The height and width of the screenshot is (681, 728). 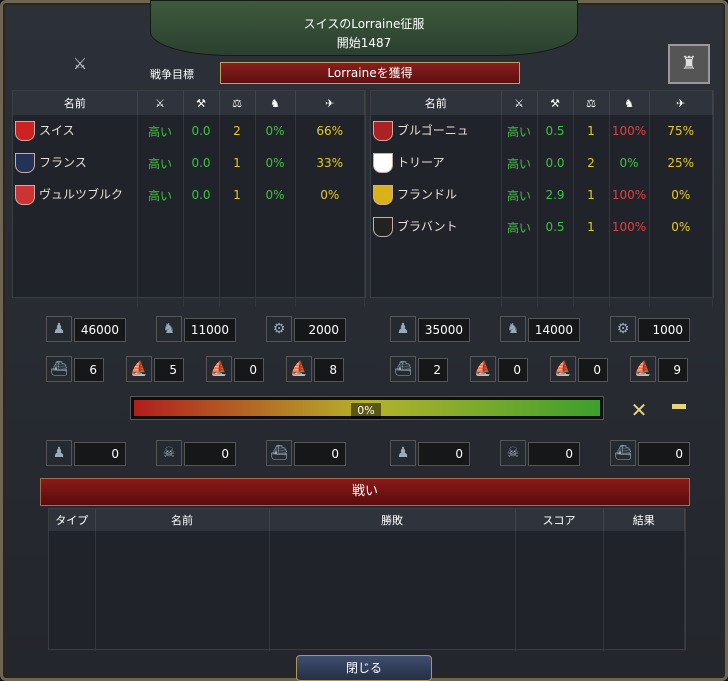 What do you see at coordinates (681, 131) in the screenshot?
I see `stat-cell: 75%` at bounding box center [681, 131].